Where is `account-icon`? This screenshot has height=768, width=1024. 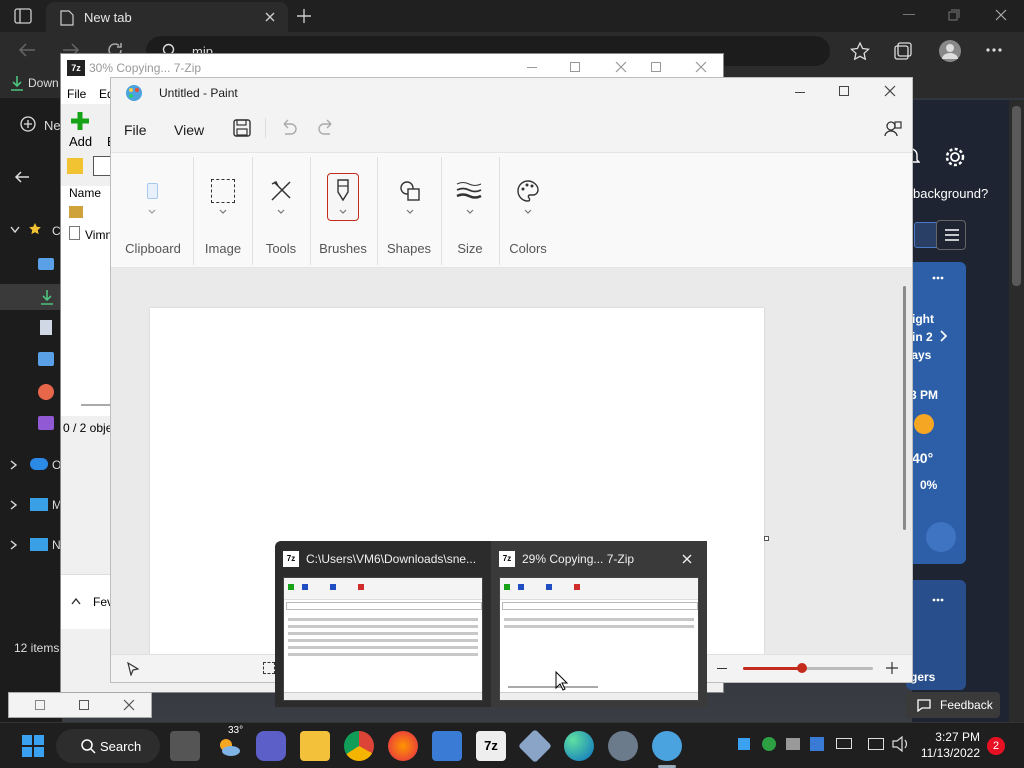 account-icon is located at coordinates (893, 129).